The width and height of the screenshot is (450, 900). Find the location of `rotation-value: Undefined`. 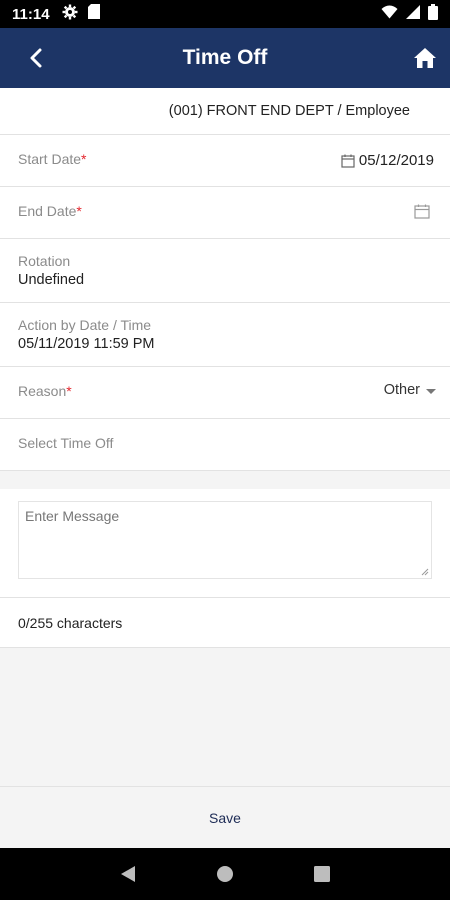

rotation-value: Undefined is located at coordinates (51, 280).